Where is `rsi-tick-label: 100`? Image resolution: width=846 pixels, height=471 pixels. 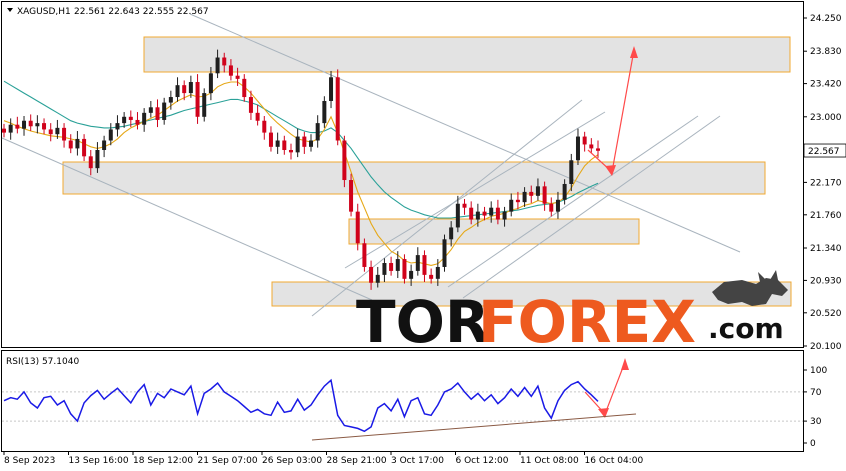
rsi-tick-label: 100 is located at coordinates (818, 371).